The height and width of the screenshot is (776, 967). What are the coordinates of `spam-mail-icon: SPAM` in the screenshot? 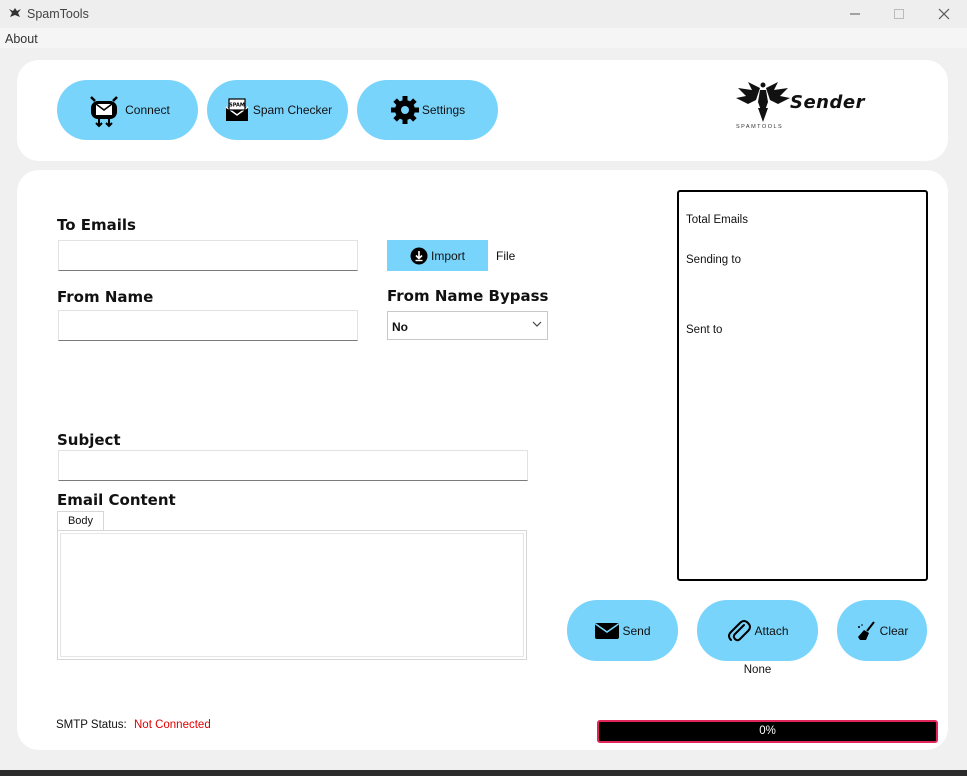 It's located at (237, 109).